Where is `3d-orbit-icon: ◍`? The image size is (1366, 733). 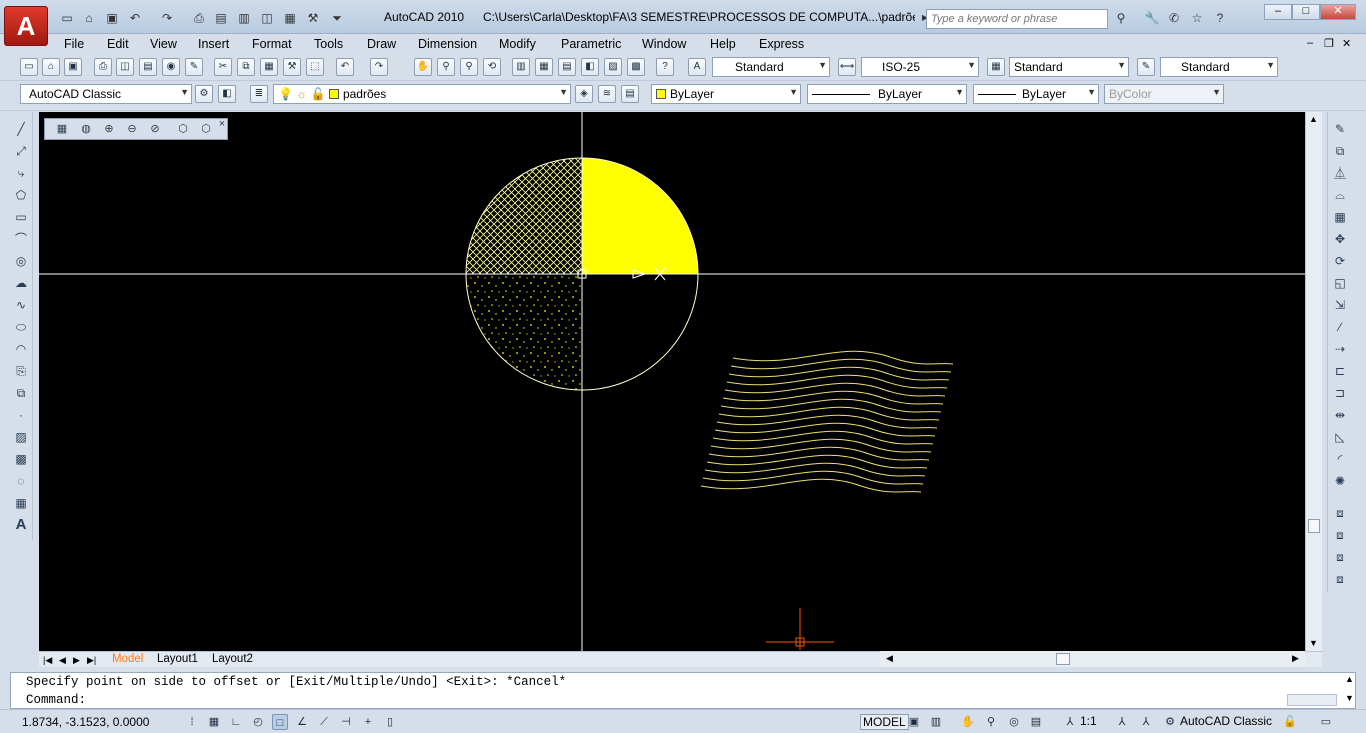
3d-orbit-icon: ◍ is located at coordinates (86, 129).